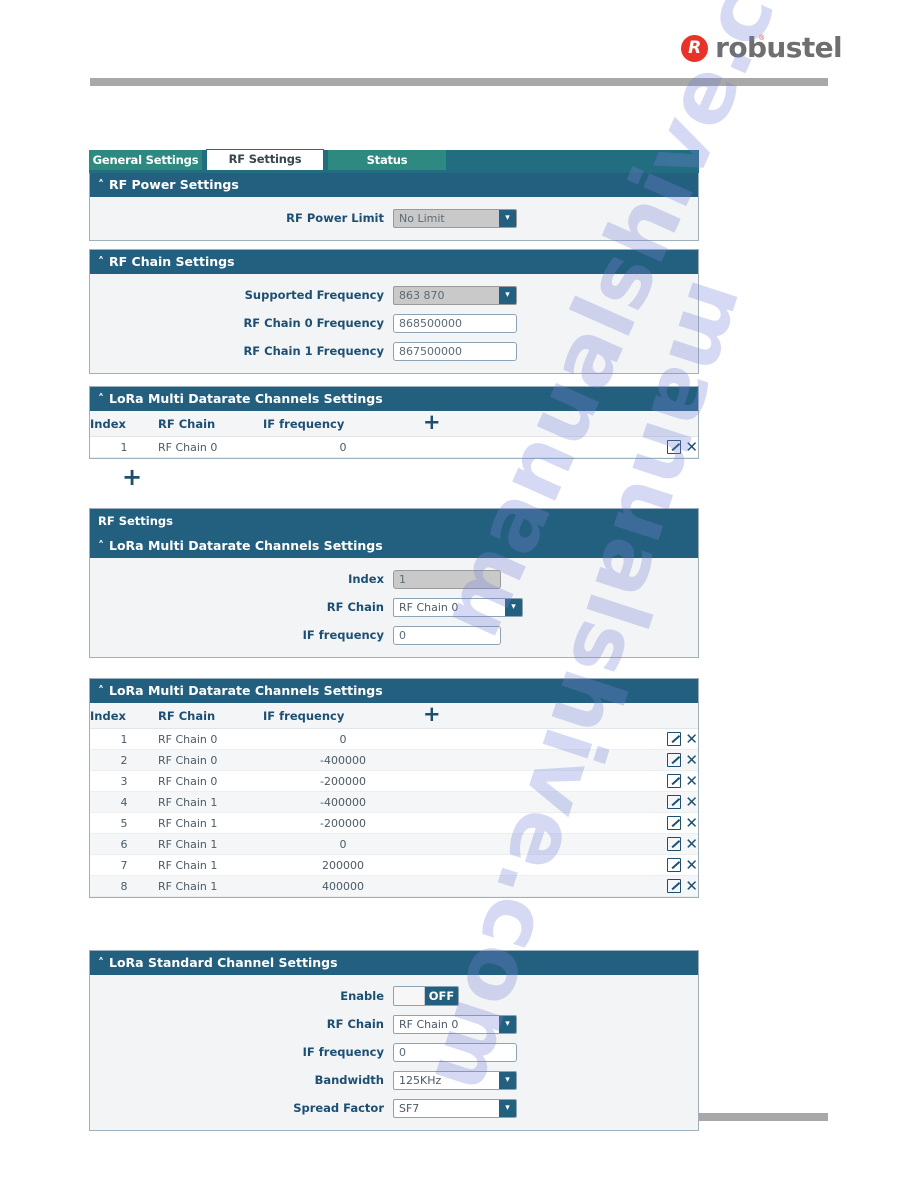  Describe the element at coordinates (349, 1080) in the screenshot. I see `label-bandwidth: Bandwidth` at that location.